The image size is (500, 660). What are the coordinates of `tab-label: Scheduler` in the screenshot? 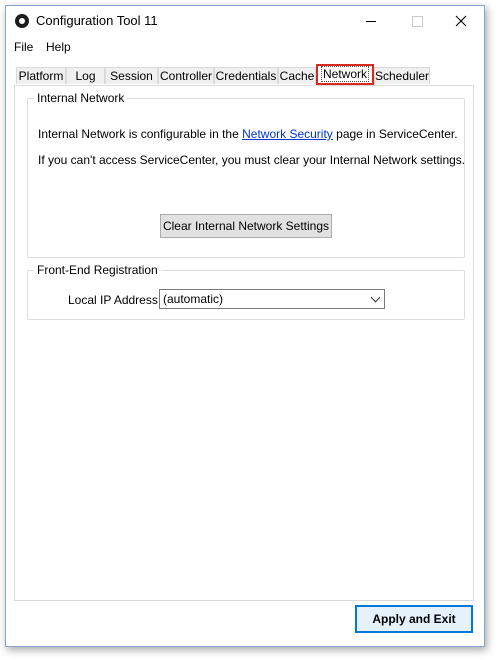 It's located at (402, 76).